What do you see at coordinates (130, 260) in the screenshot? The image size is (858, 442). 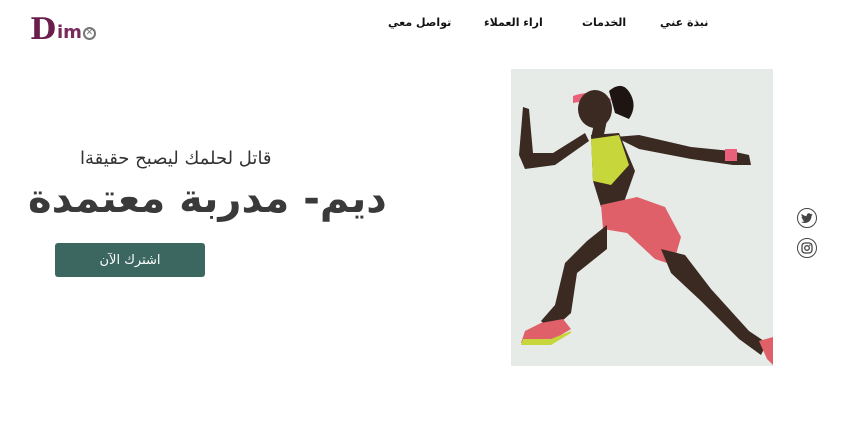 I see `subscribe-button: اشترك الآن` at bounding box center [130, 260].